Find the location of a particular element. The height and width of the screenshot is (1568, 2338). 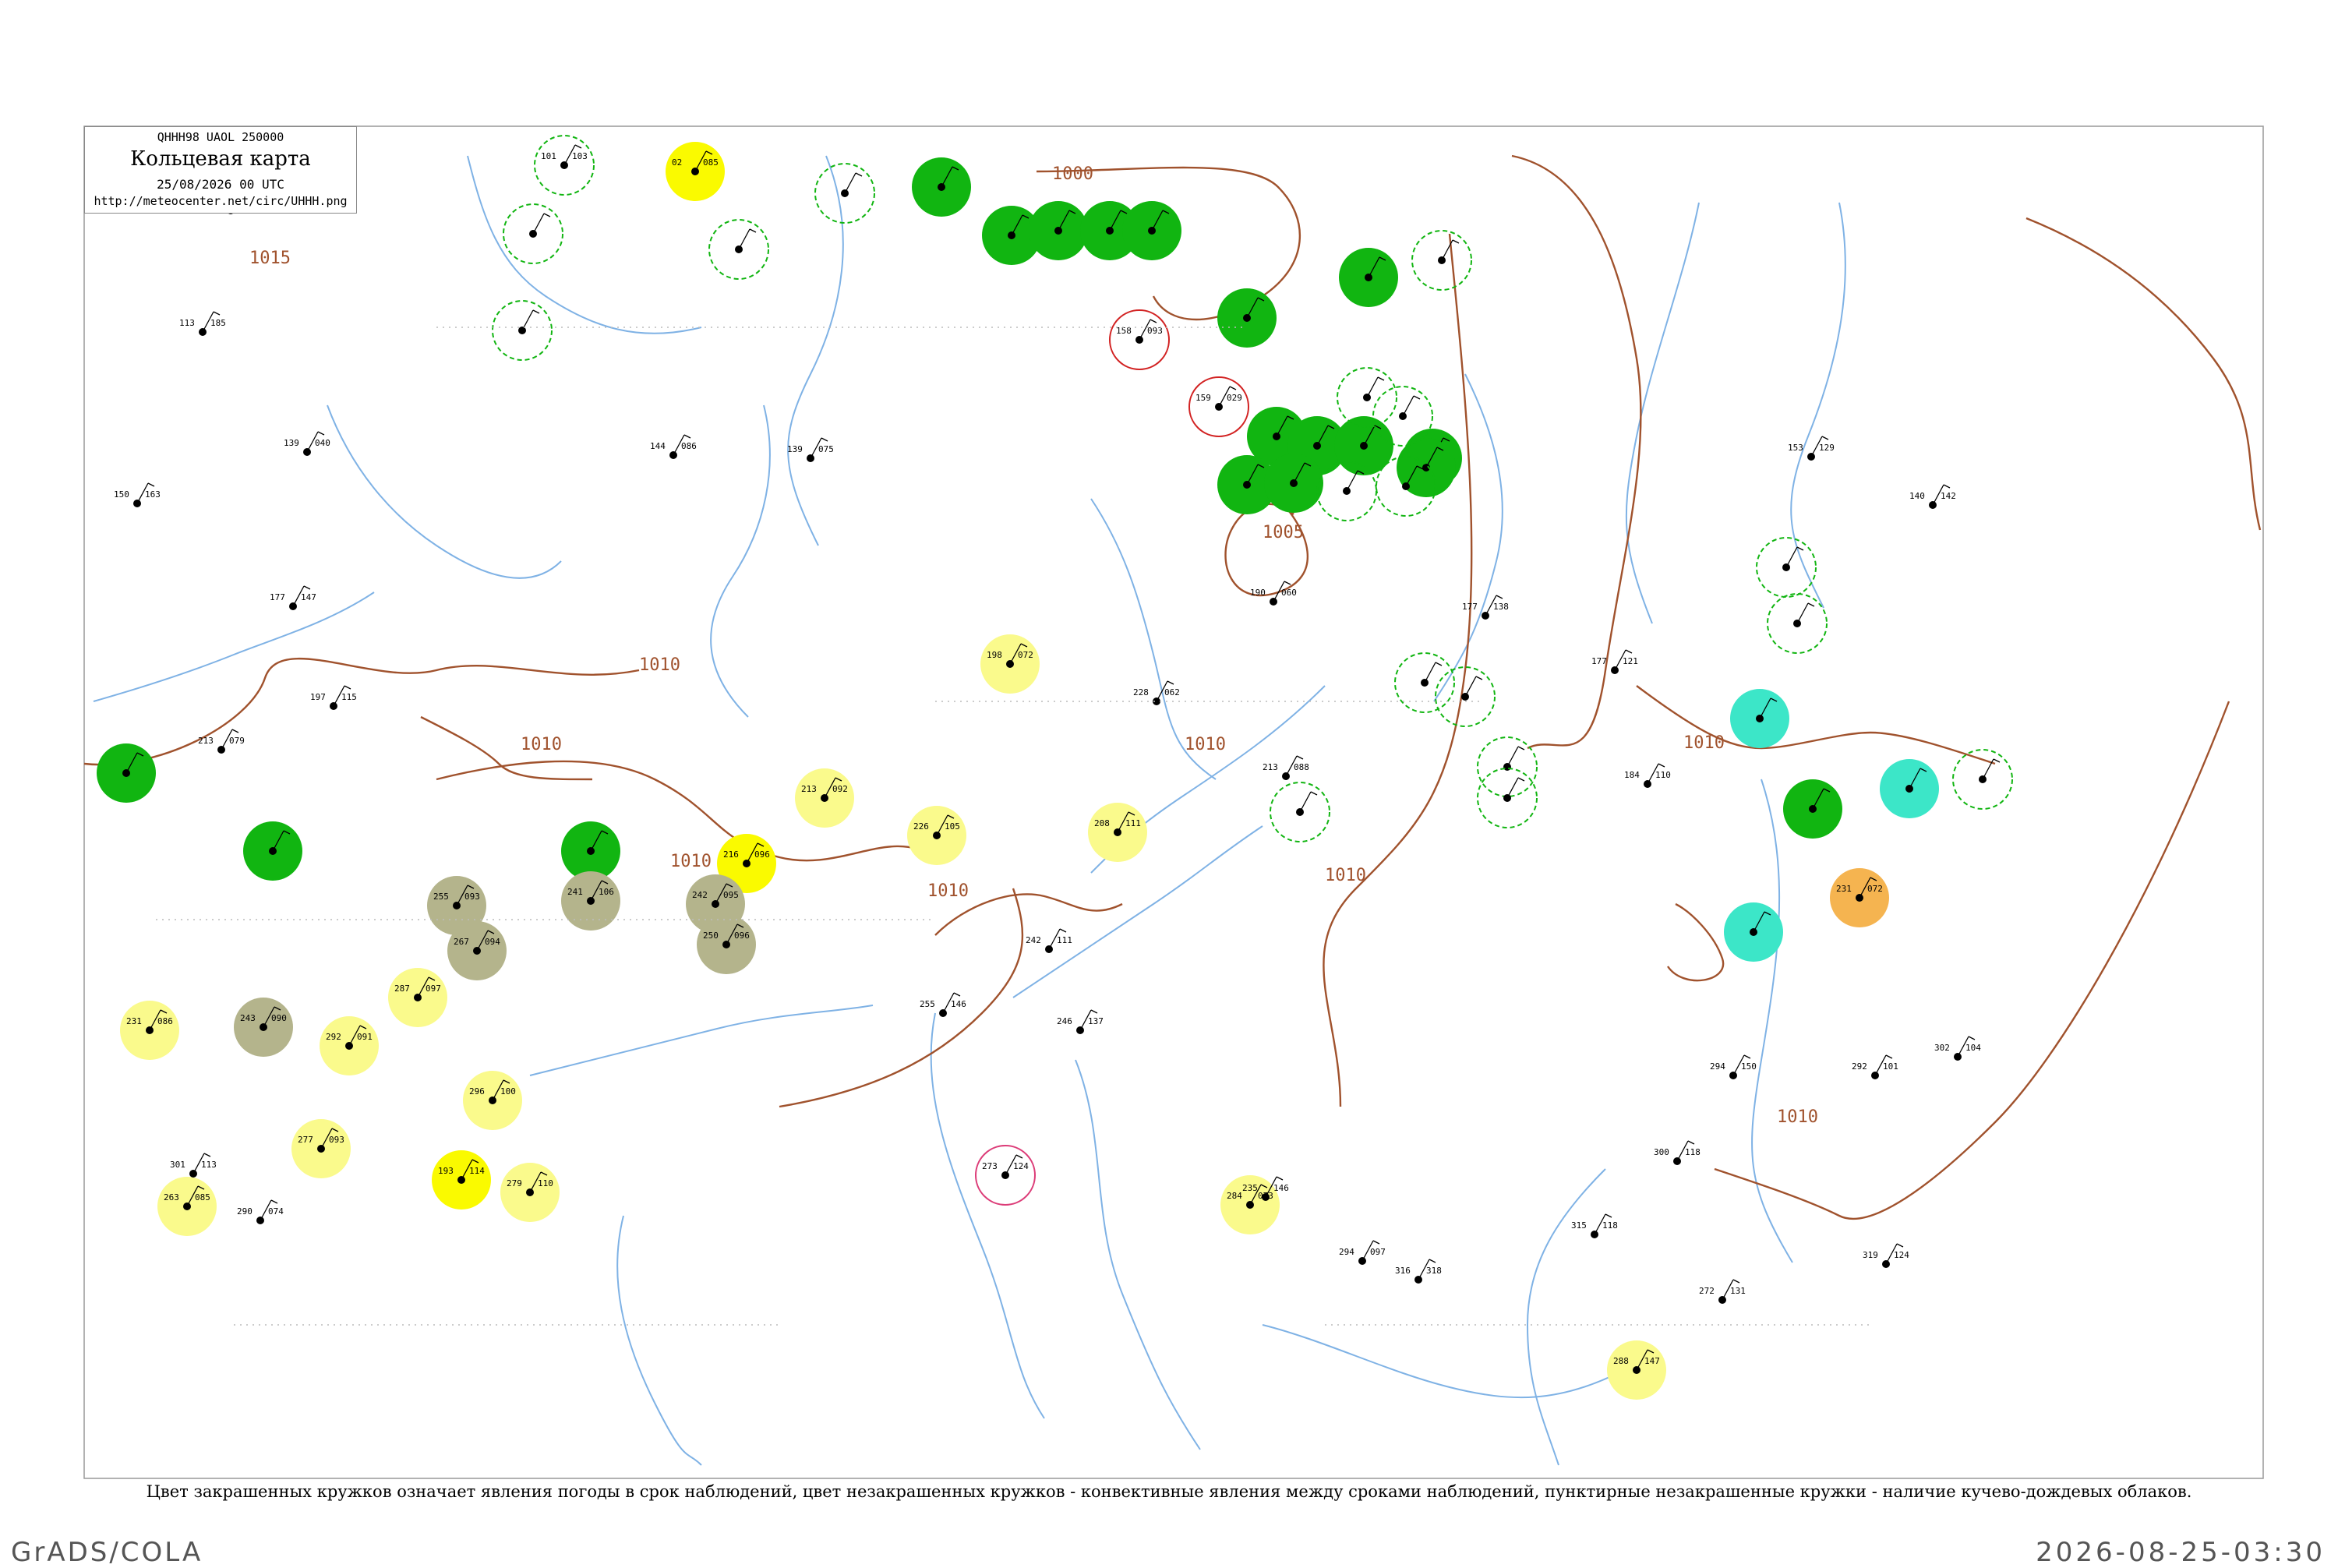

station-temp: 273 is located at coordinates (990, 1166).